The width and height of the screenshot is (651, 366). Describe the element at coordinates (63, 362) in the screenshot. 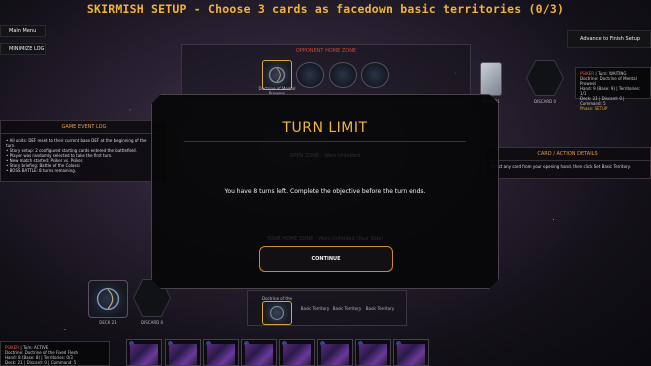

I see `player-command: Command: 5` at that location.